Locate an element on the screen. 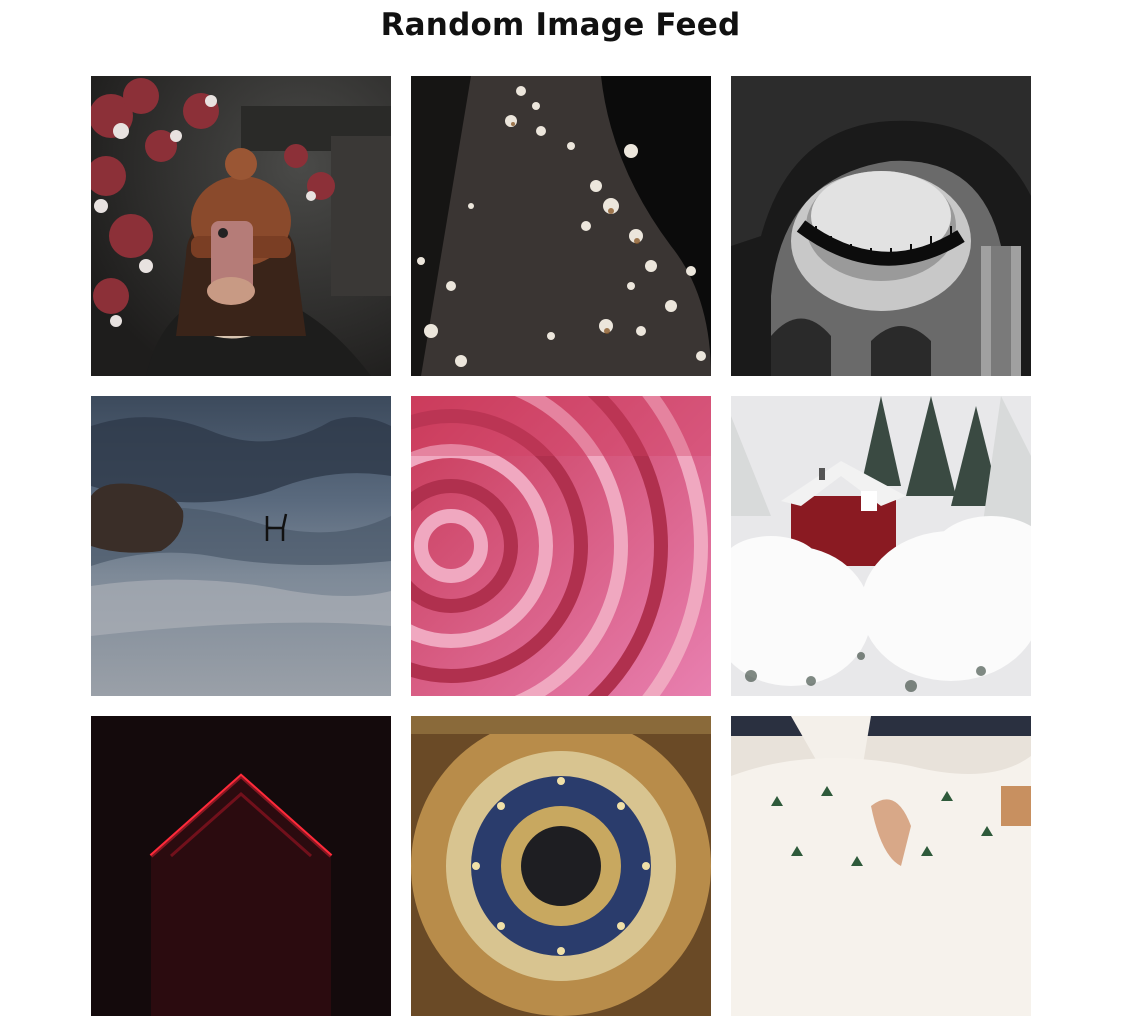 The width and height of the screenshot is (1134, 1016). photo-red-neon-roof is located at coordinates (241, 866).